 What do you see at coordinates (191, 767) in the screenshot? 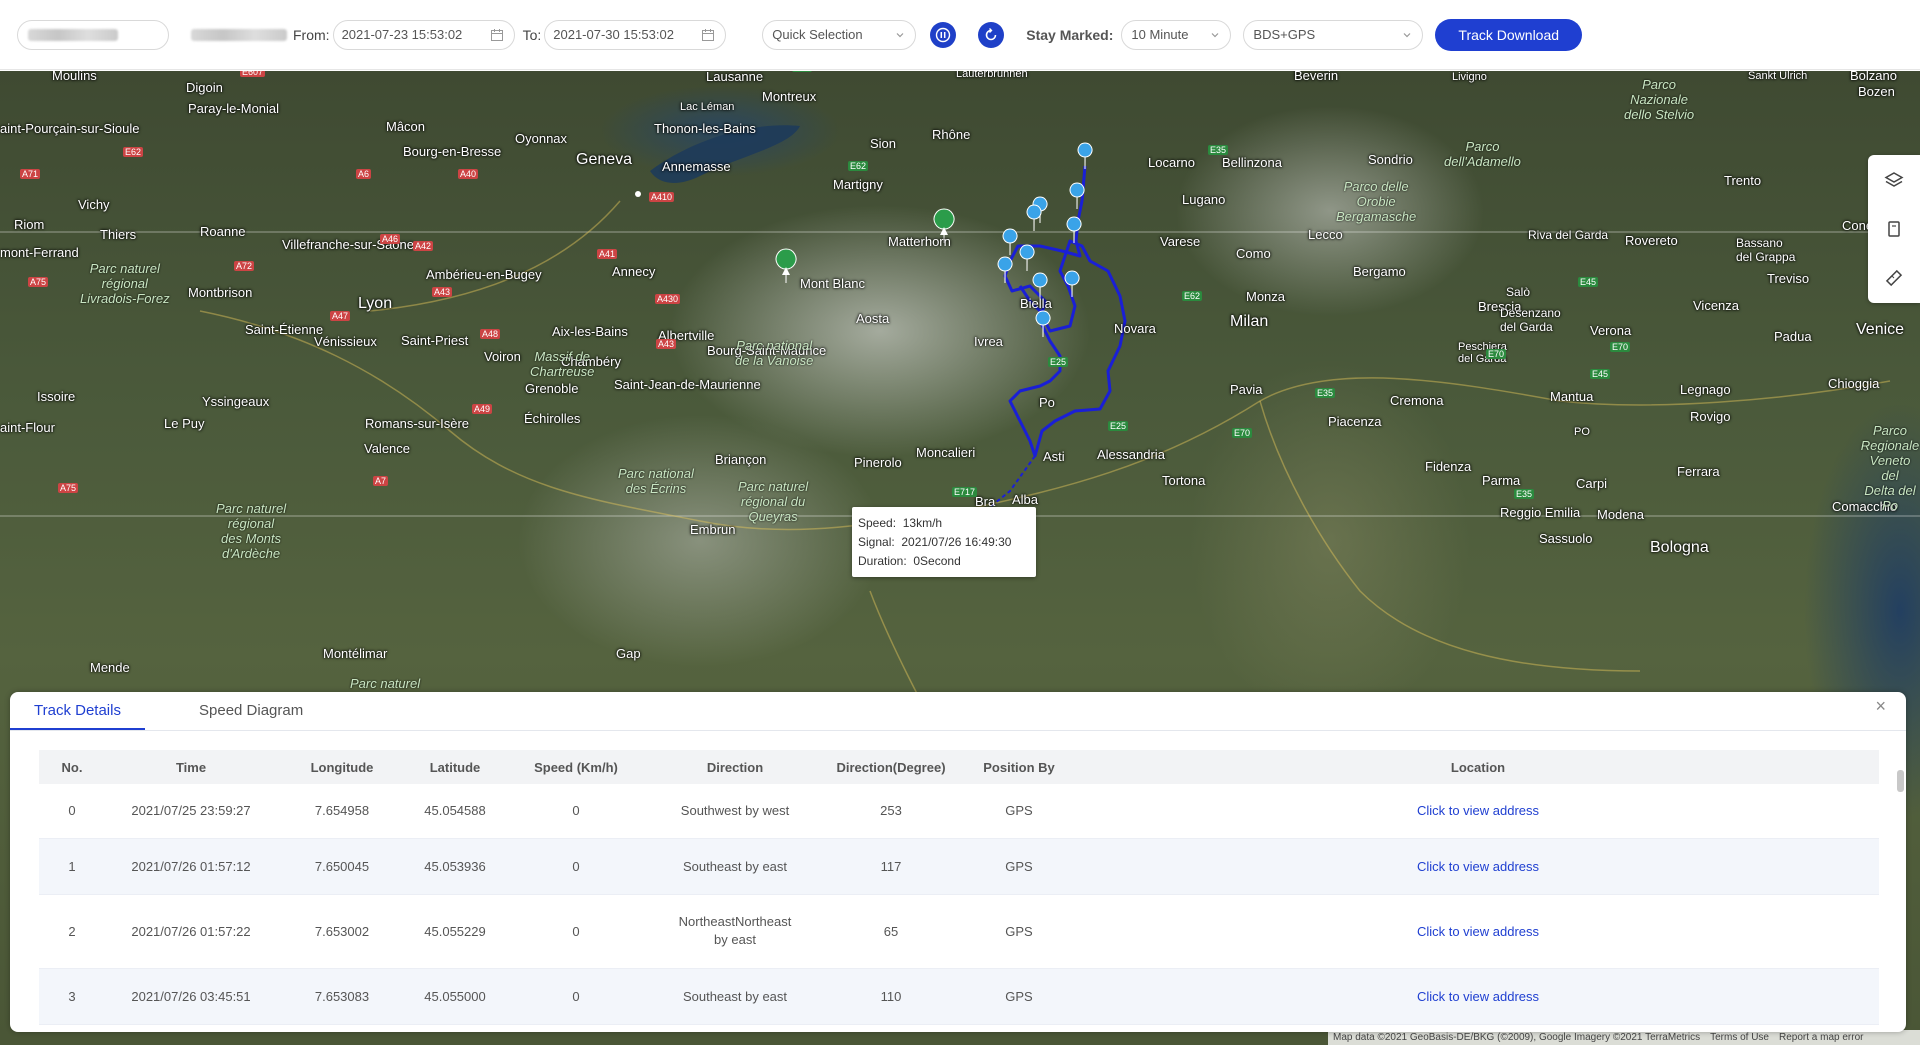
I see `column-header: Time` at bounding box center [191, 767].